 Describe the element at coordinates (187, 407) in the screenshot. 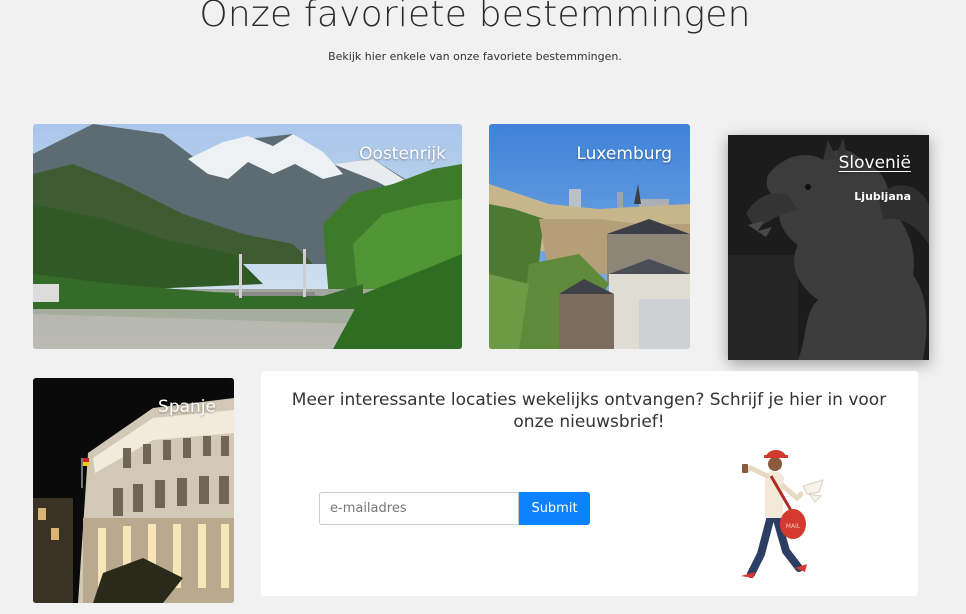

I see `destination-label-spanje: Spanje` at that location.